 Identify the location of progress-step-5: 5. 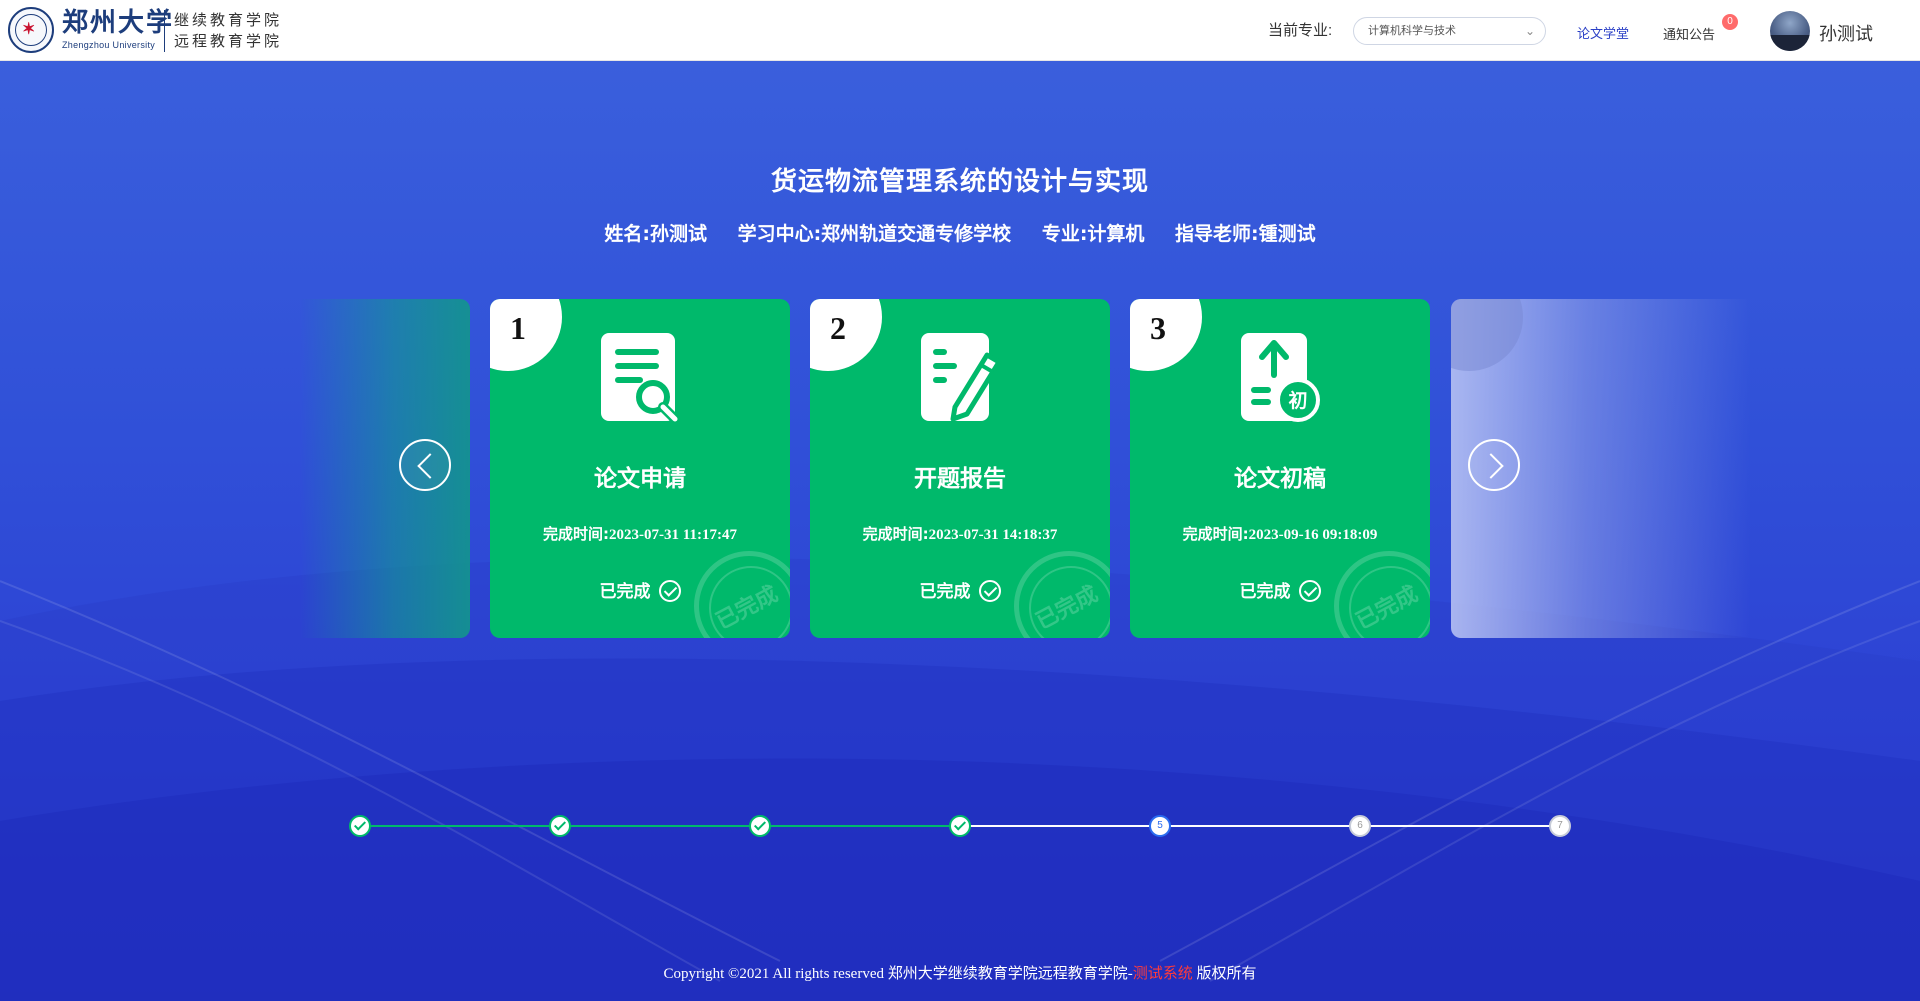
(1160, 826).